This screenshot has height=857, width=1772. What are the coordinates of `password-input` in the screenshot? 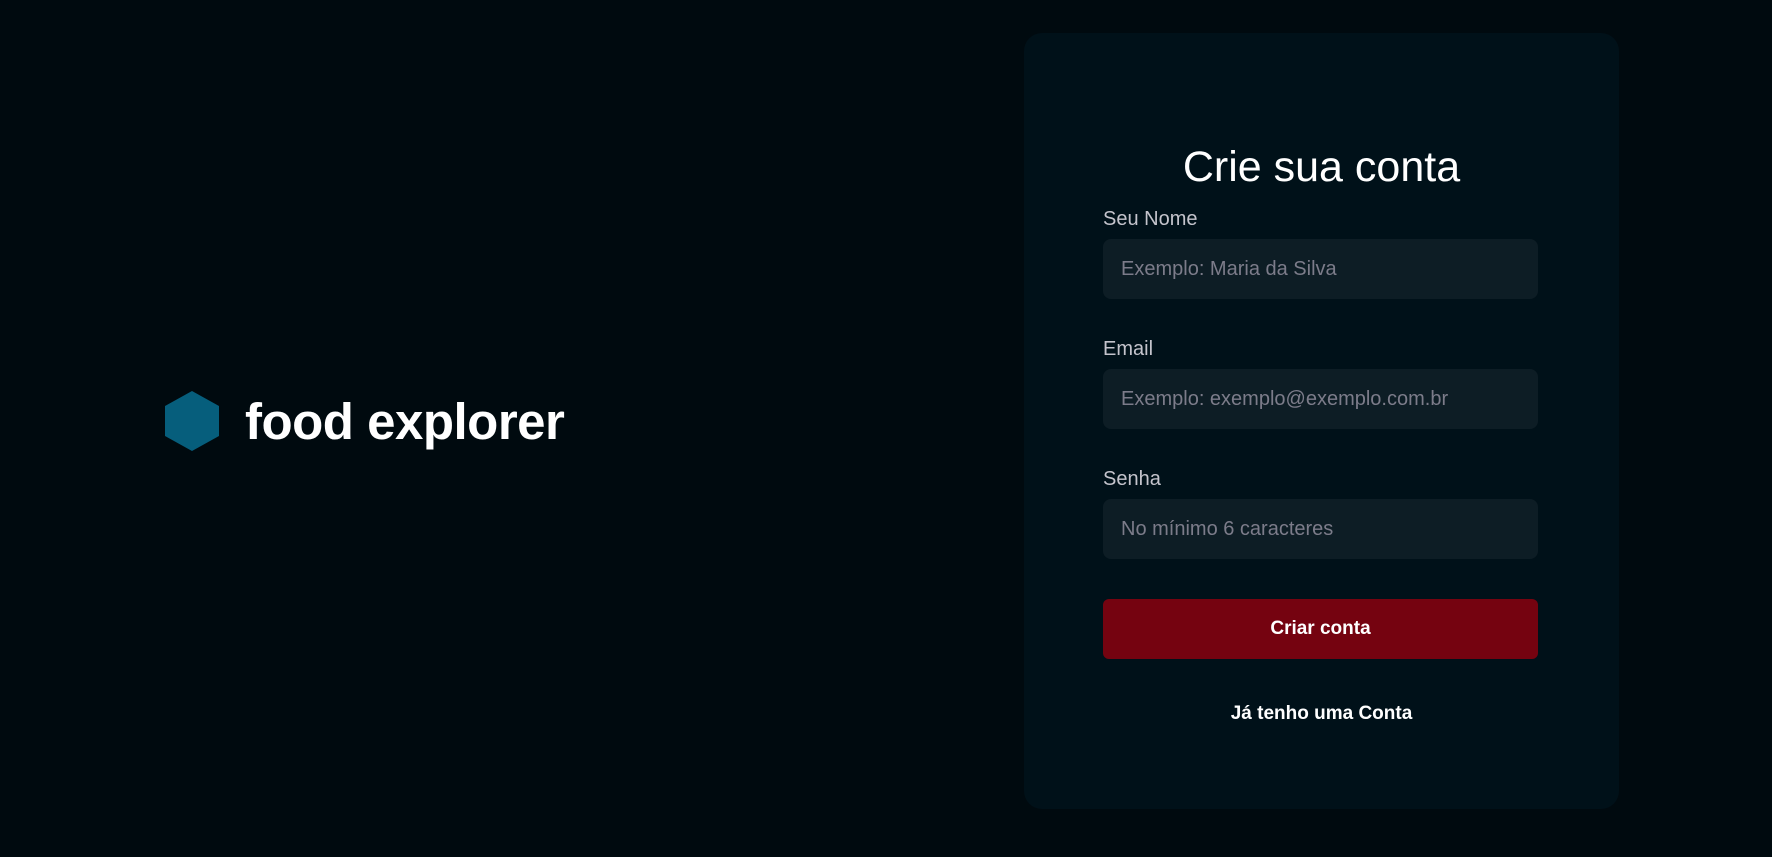 It's located at (1320, 529).